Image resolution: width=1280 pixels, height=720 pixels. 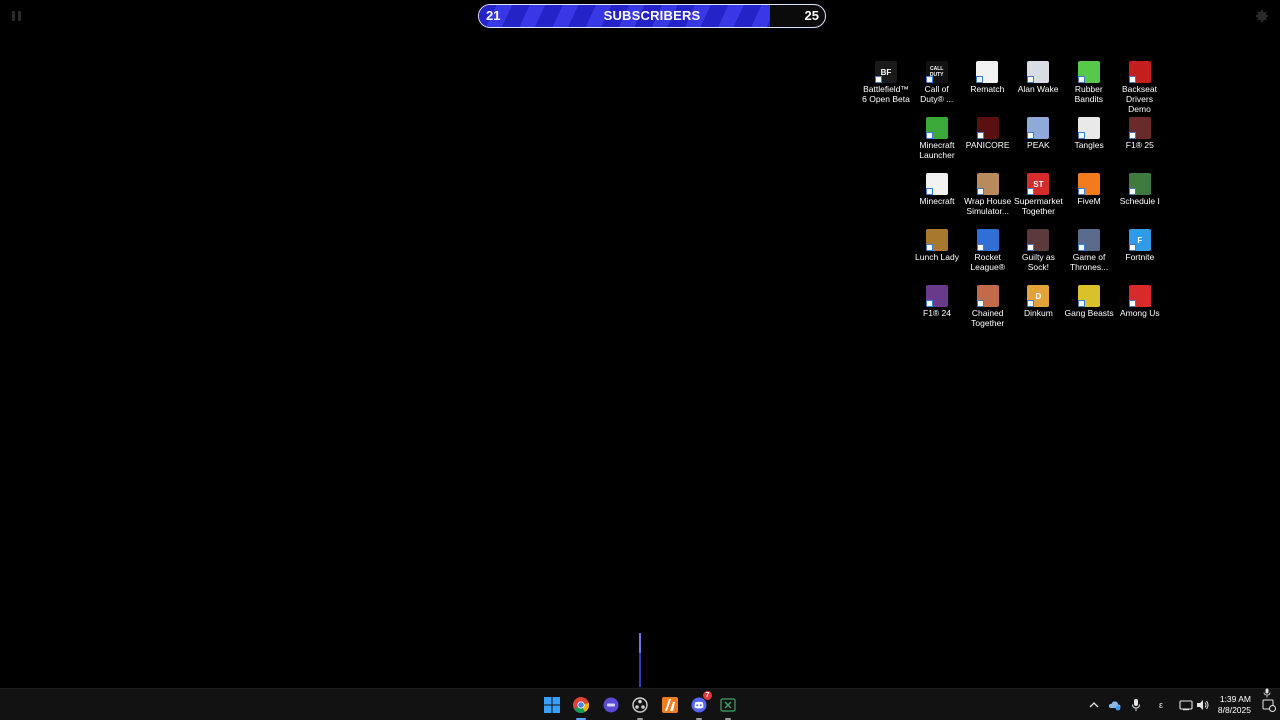 What do you see at coordinates (987, 296) in the screenshot?
I see `chained-together-icon` at bounding box center [987, 296].